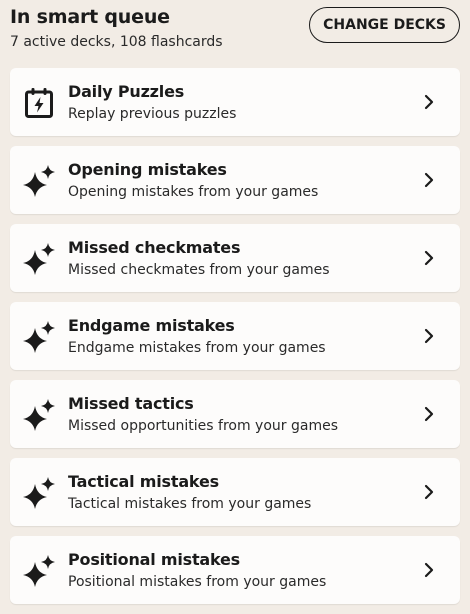 The width and height of the screenshot is (470, 614). I want to click on deck-title: Daily Puzzles, so click(126, 91).